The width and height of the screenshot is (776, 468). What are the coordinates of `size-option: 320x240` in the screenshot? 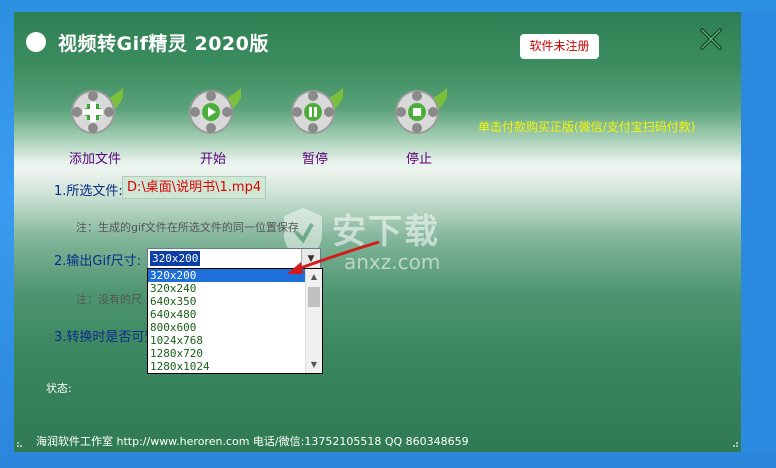 It's located at (226, 288).